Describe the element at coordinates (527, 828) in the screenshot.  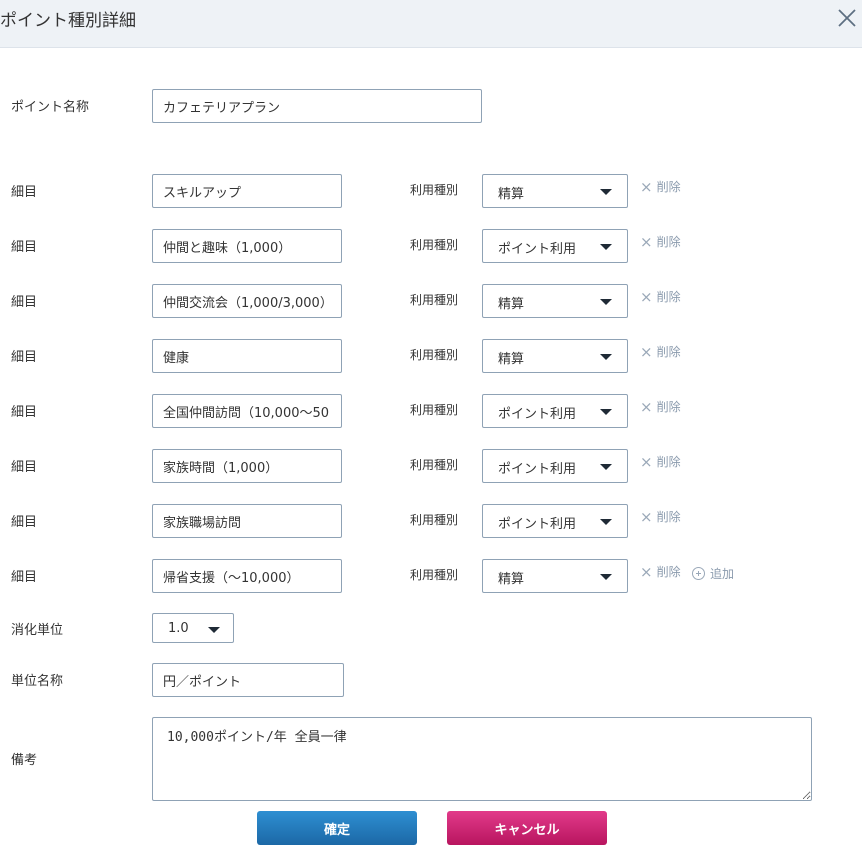
I see `cancel-button: キャンセル` at that location.